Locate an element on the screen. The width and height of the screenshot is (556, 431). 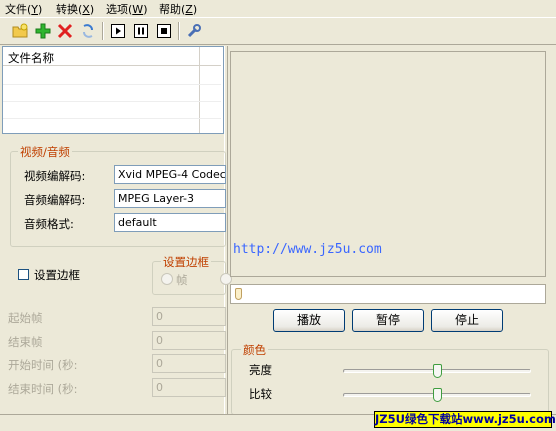
progress-thumb is located at coordinates (238, 294).